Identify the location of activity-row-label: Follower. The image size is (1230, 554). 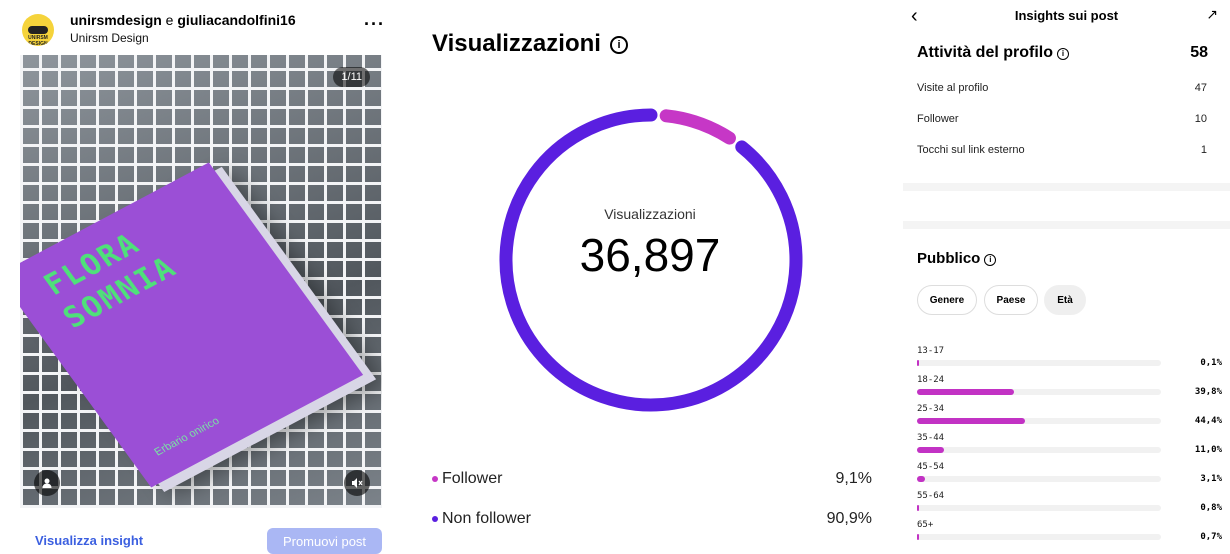
(938, 119).